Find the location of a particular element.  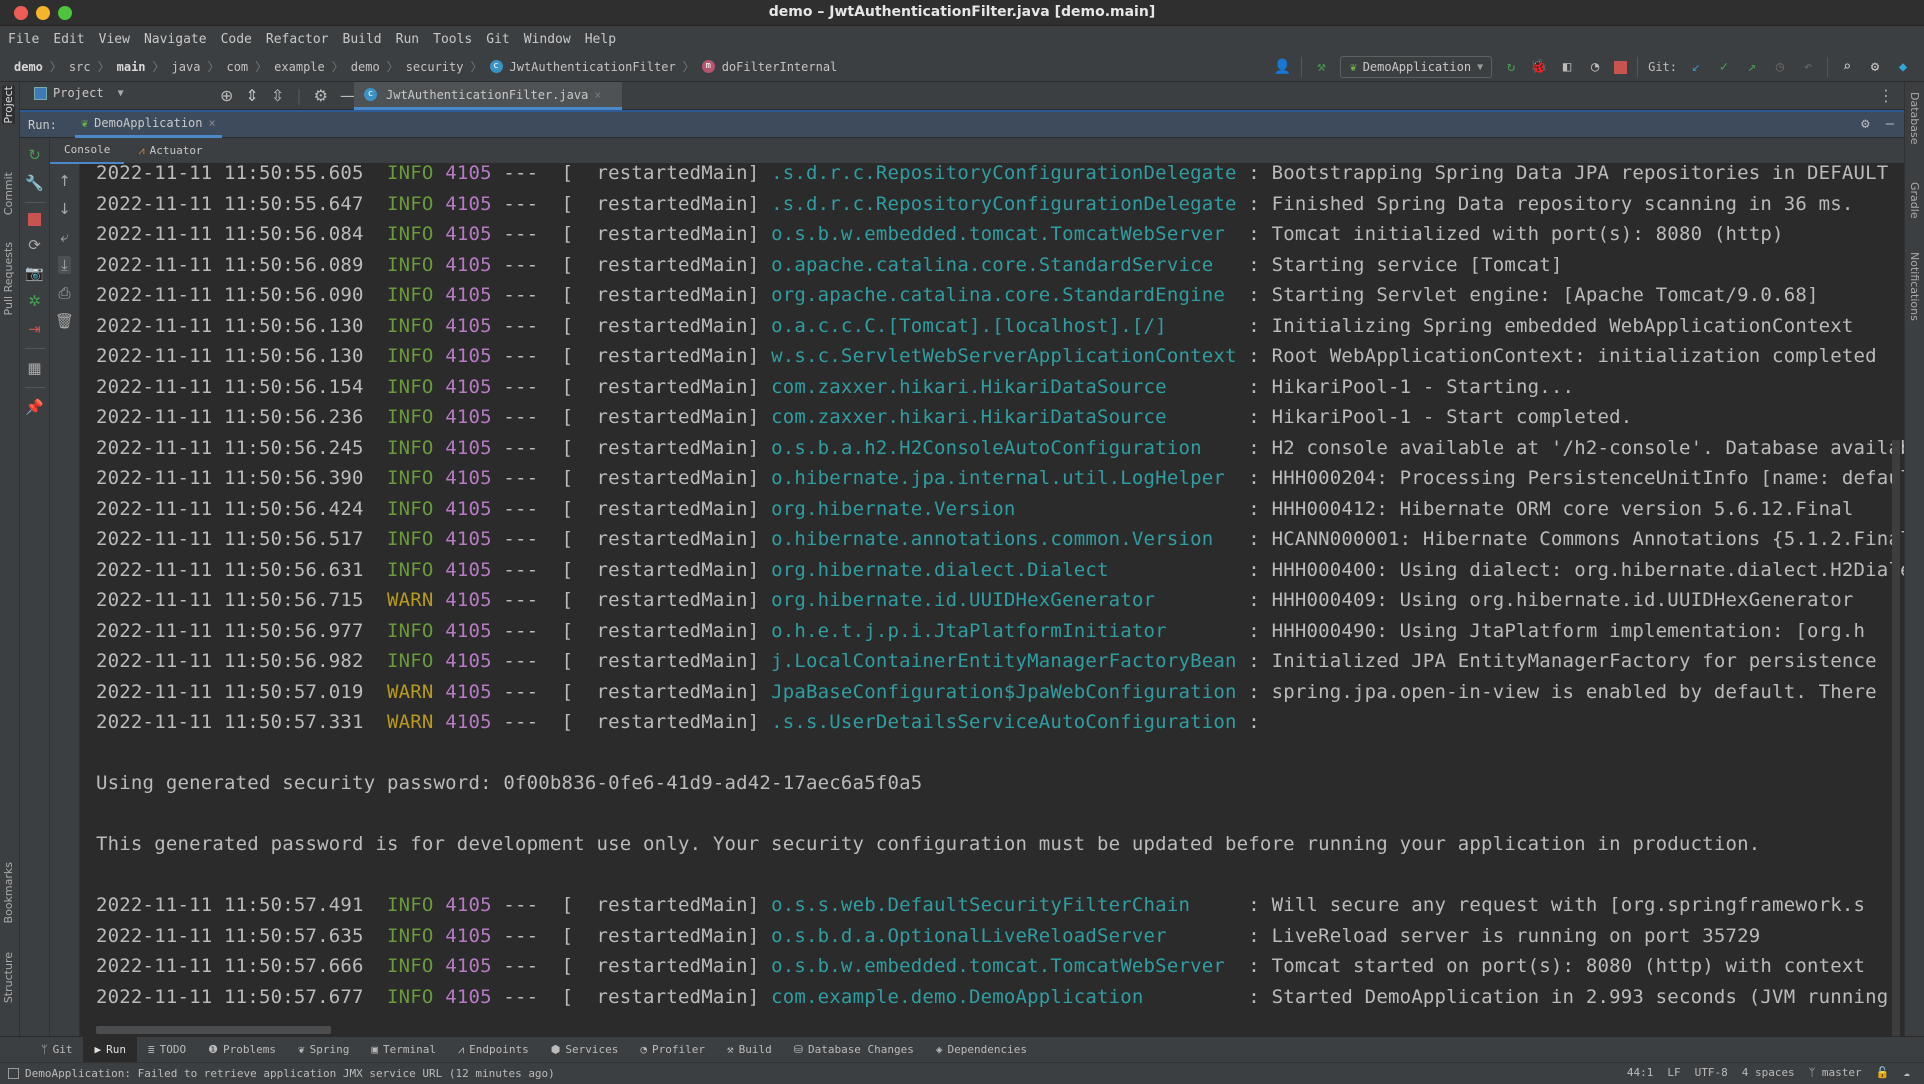

scroll-to-end-icon: ⤓ is located at coordinates (64, 265).